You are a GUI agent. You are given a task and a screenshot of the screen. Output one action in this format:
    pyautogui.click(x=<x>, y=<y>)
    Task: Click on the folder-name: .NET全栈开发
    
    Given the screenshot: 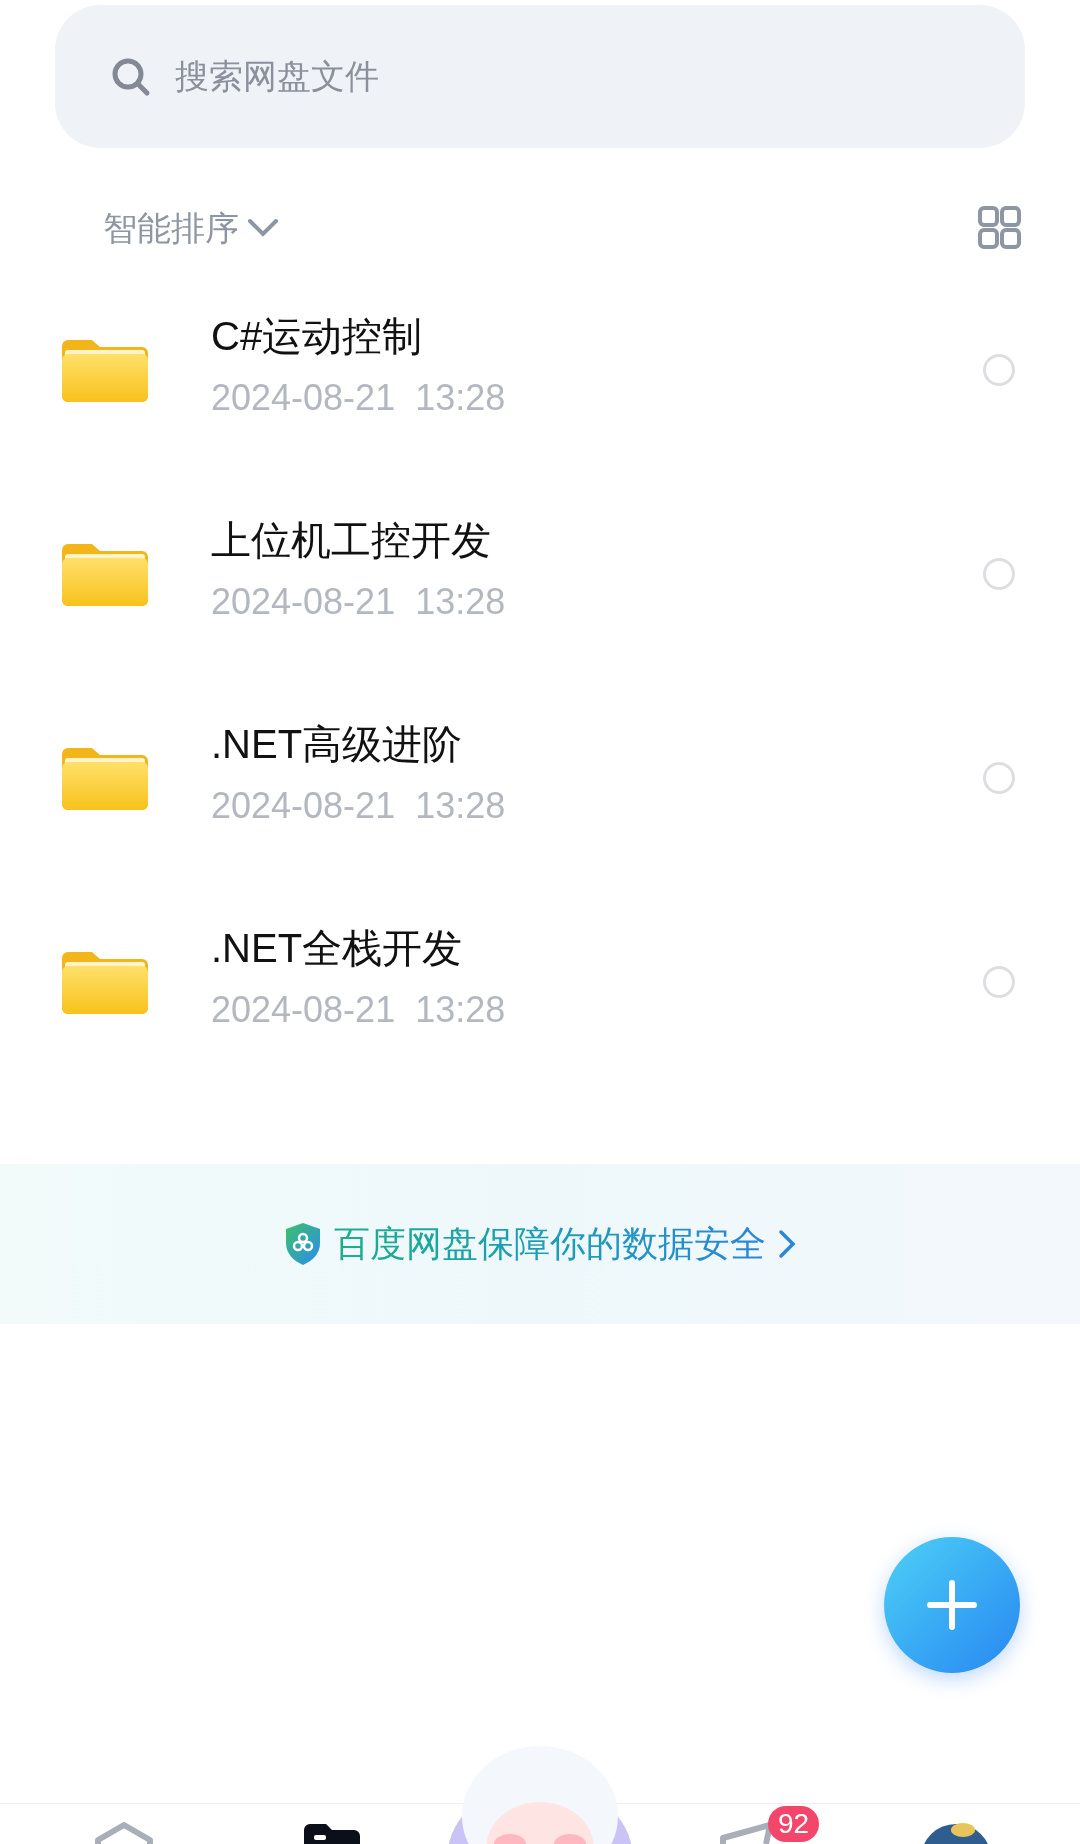 What is the action you would take?
    pyautogui.click(x=337, y=948)
    